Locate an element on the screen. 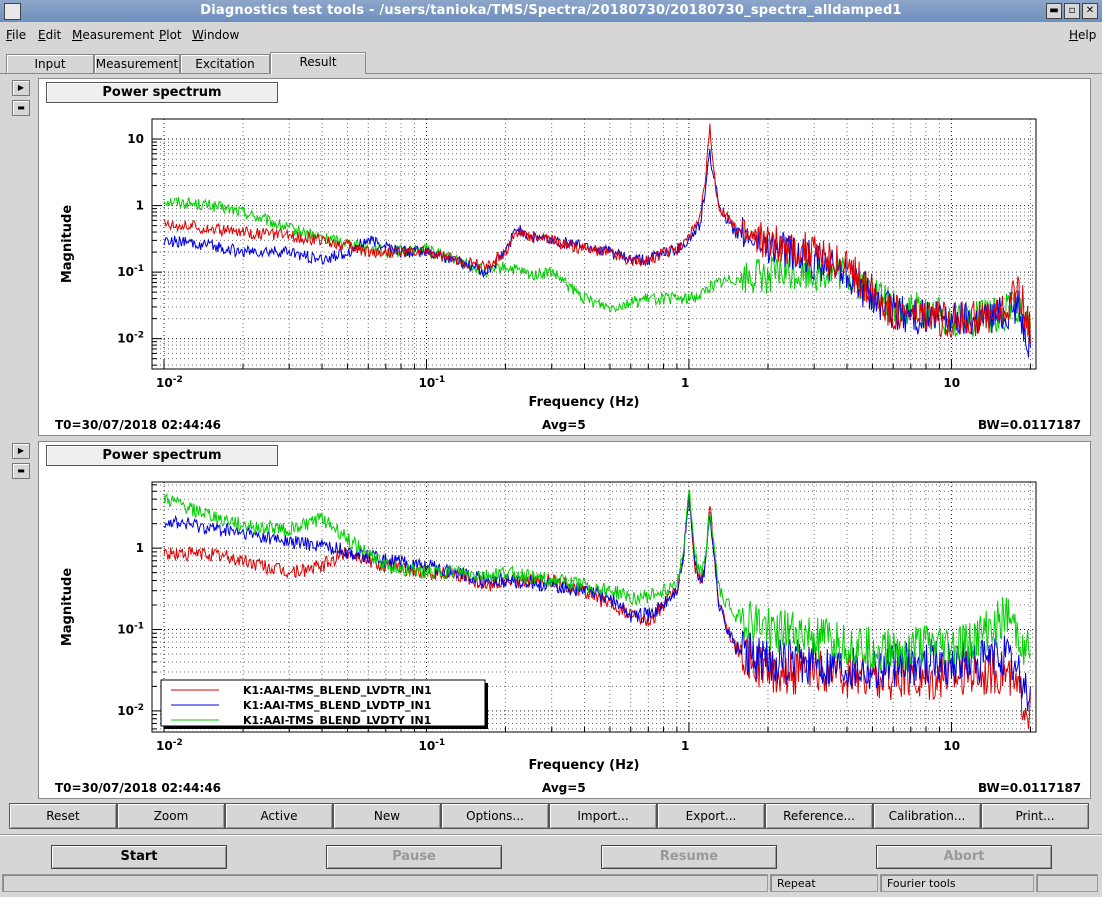  panel2-collapse-icon: ▬ is located at coordinates (21, 471).